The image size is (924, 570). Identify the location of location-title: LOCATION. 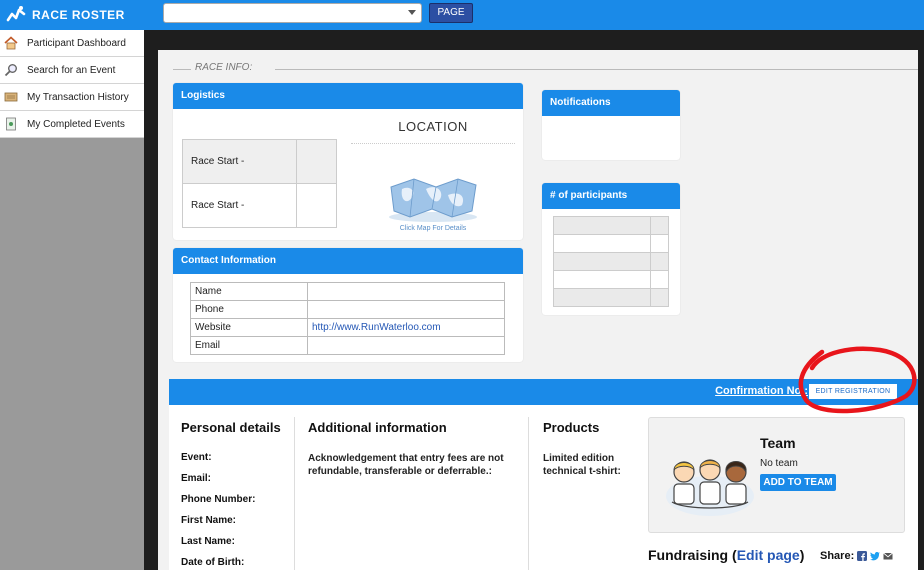
(433, 126).